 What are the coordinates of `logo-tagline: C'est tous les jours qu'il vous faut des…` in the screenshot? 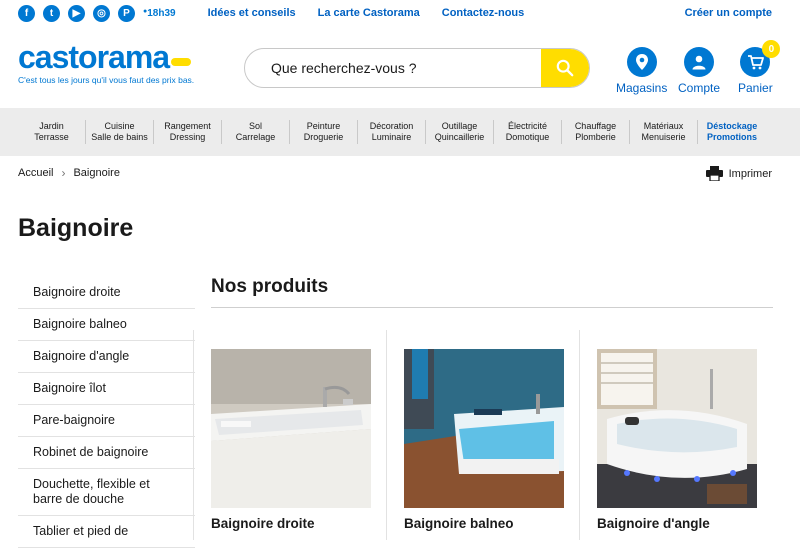 It's located at (106, 80).